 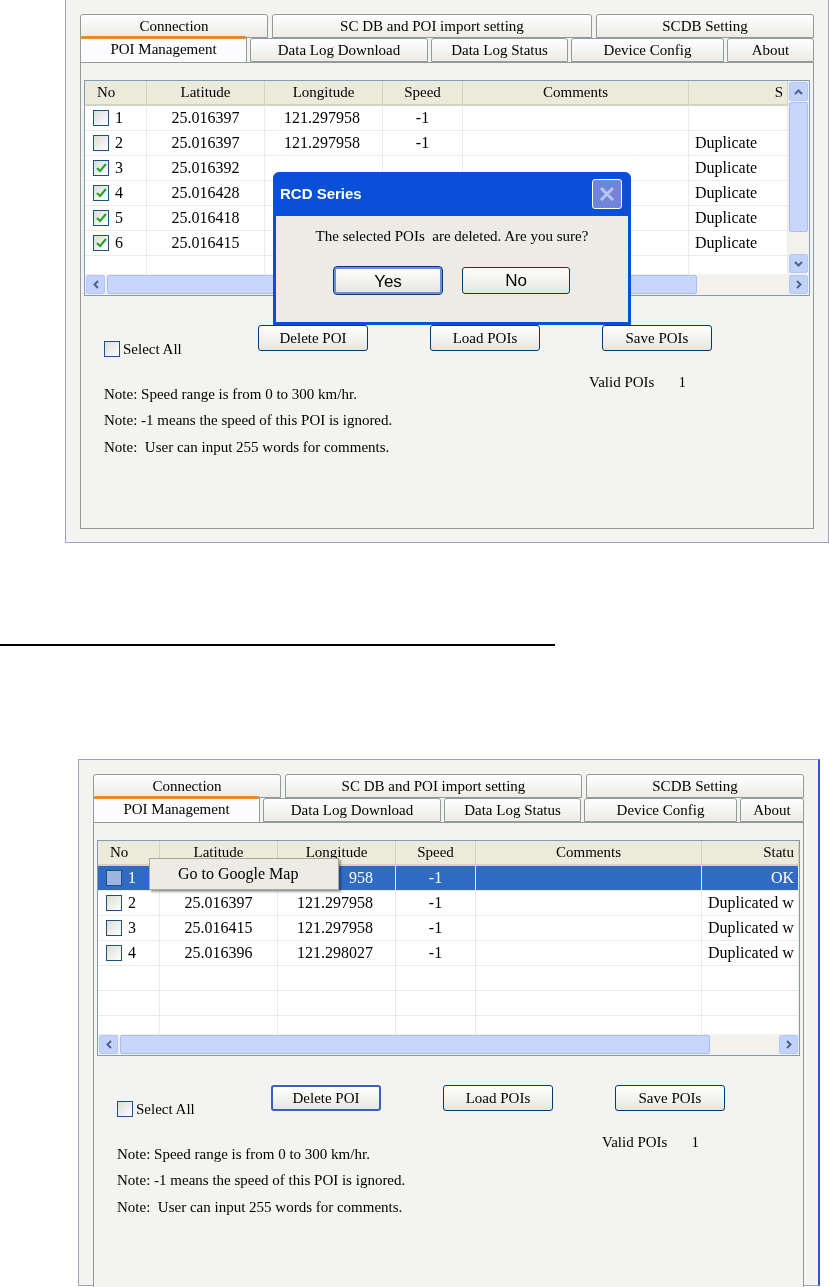 I want to click on table-cell-text: 25.016396, so click(x=218, y=952).